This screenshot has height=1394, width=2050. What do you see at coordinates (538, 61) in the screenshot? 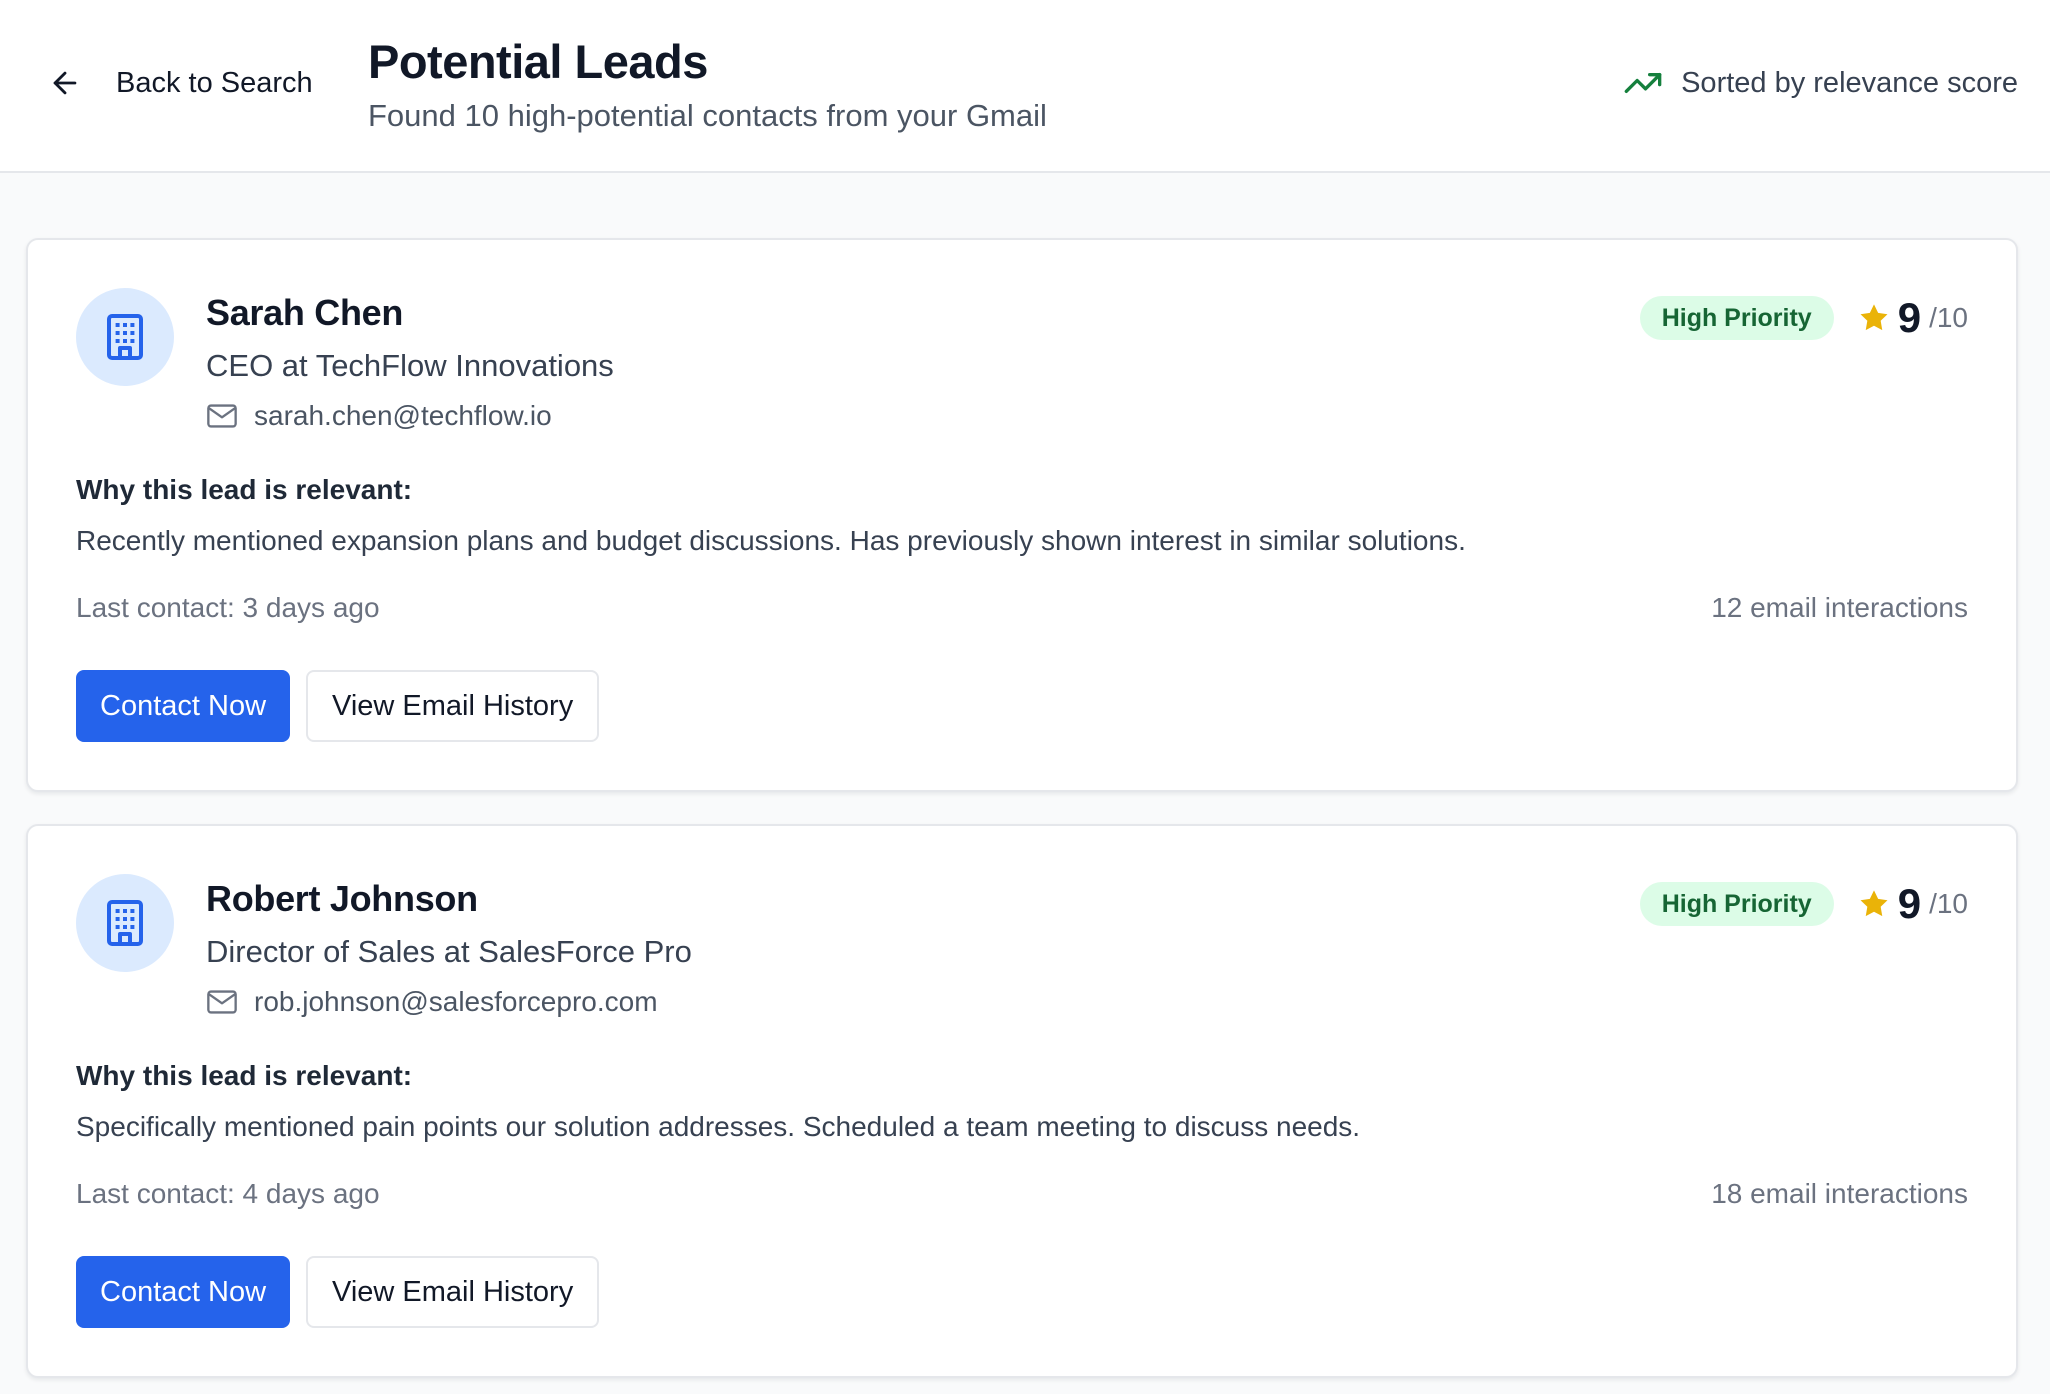
I see `page-title: Potential Leads` at bounding box center [538, 61].